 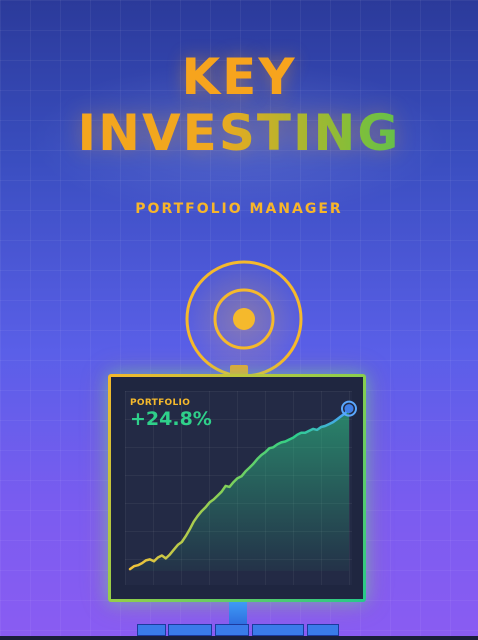 What do you see at coordinates (160, 403) in the screenshot?
I see `chart-label: PORTFOLIO` at bounding box center [160, 403].